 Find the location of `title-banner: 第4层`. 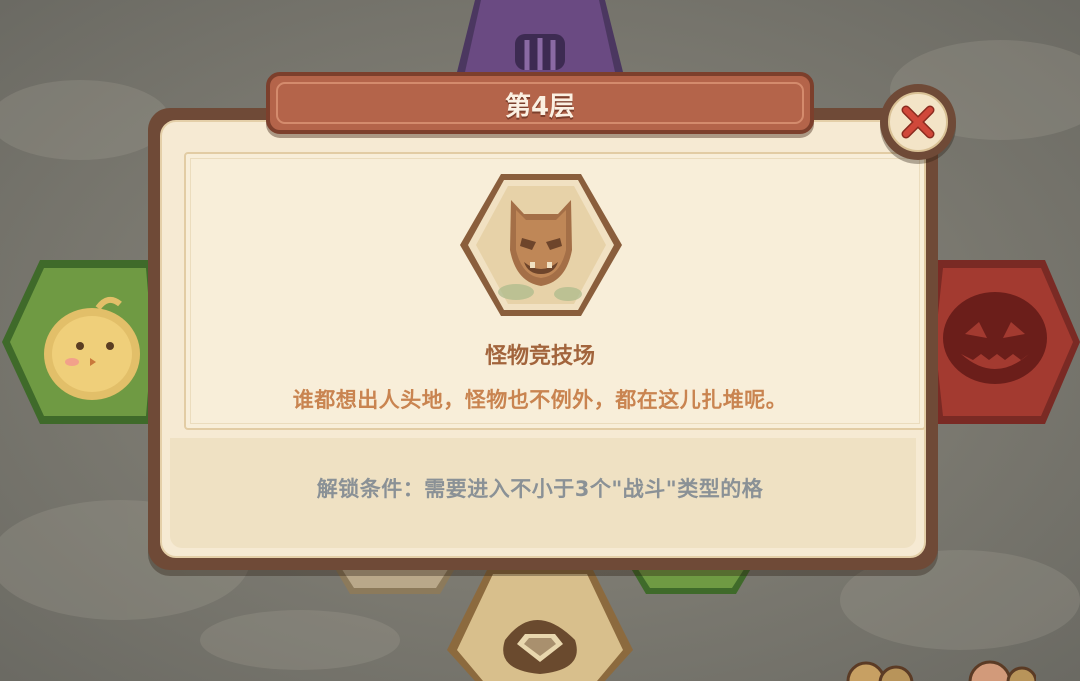

title-banner: 第4层 is located at coordinates (540, 103).